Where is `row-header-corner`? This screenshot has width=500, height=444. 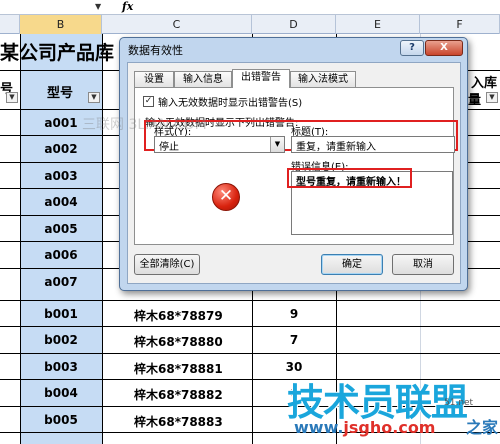
row-header-corner is located at coordinates (10, 24).